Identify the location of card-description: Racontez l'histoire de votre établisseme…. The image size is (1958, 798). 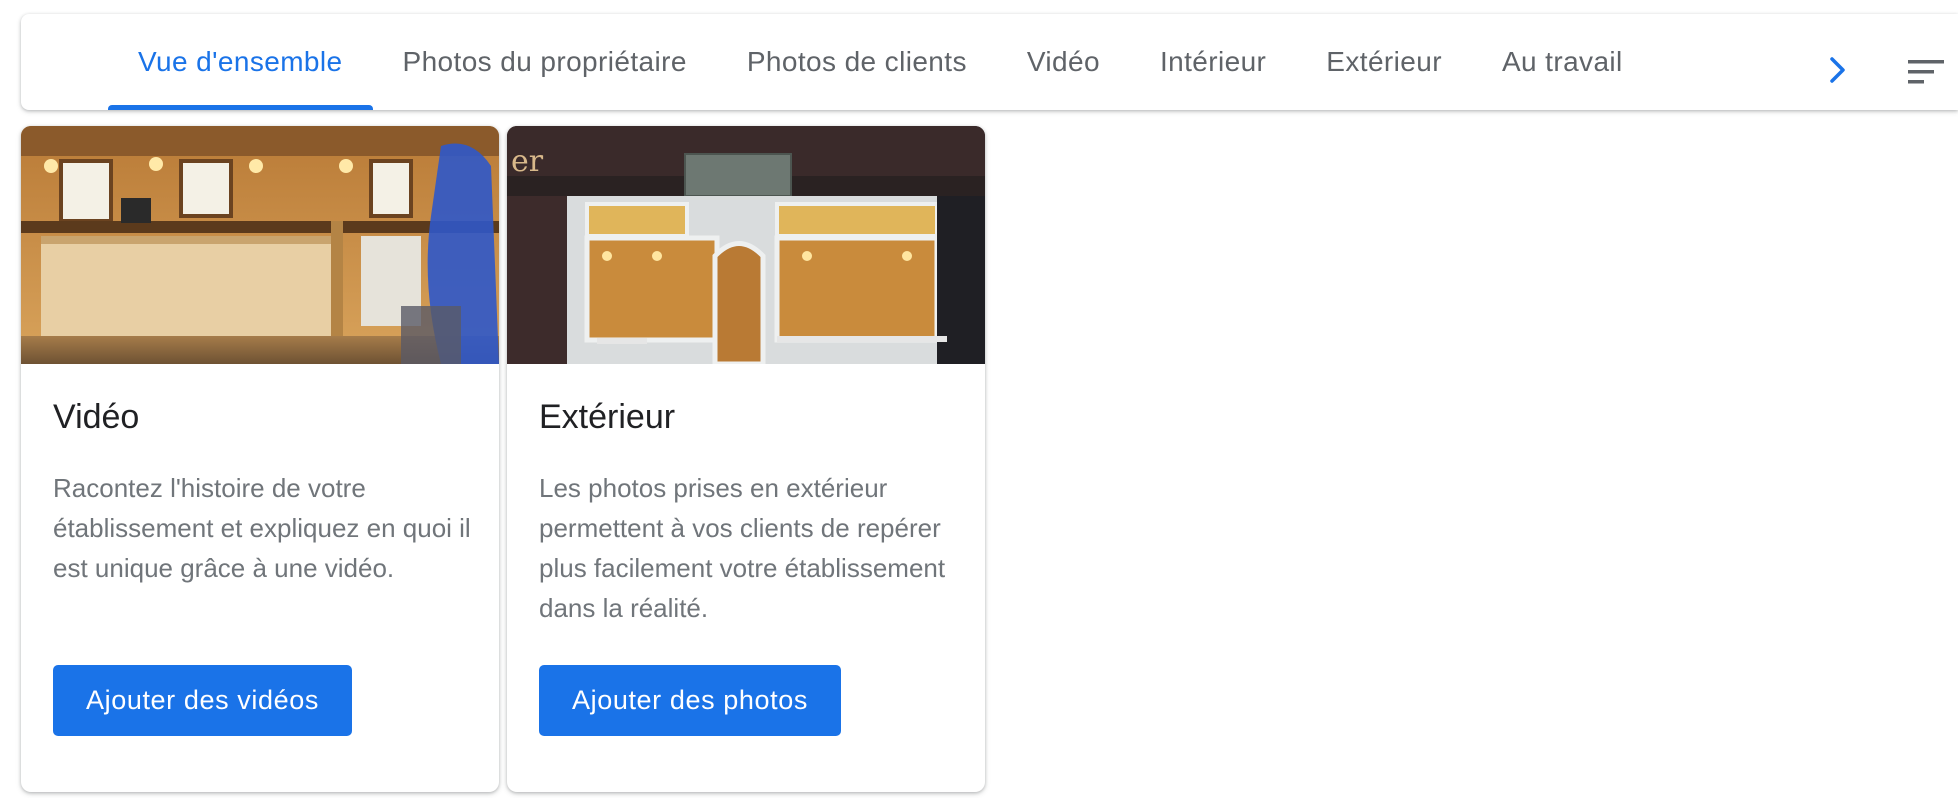
(262, 528).